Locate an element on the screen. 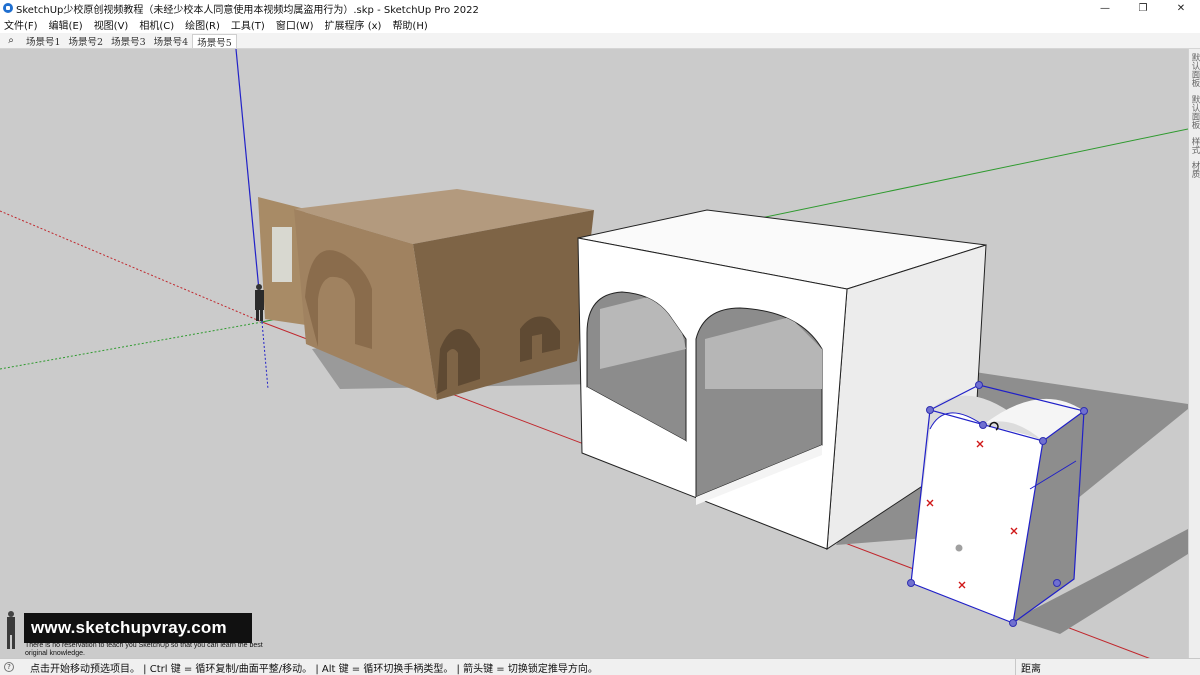 This screenshot has height=675, width=1200. menu-tools: 工具(T) is located at coordinates (248, 24).